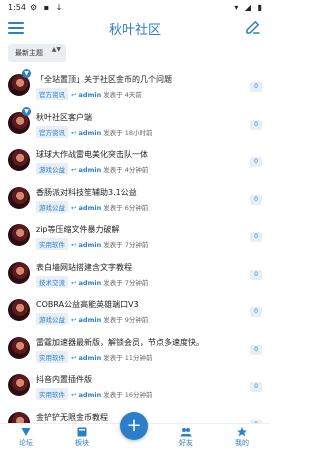 The height and width of the screenshot is (450, 320). I want to click on tab-sections: 板块, so click(82, 437).